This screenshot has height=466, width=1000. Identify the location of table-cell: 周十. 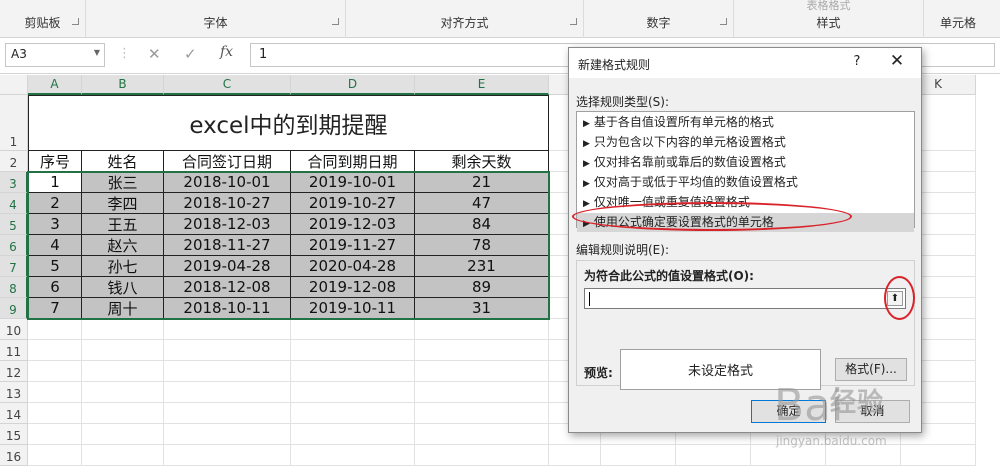
(123, 308).